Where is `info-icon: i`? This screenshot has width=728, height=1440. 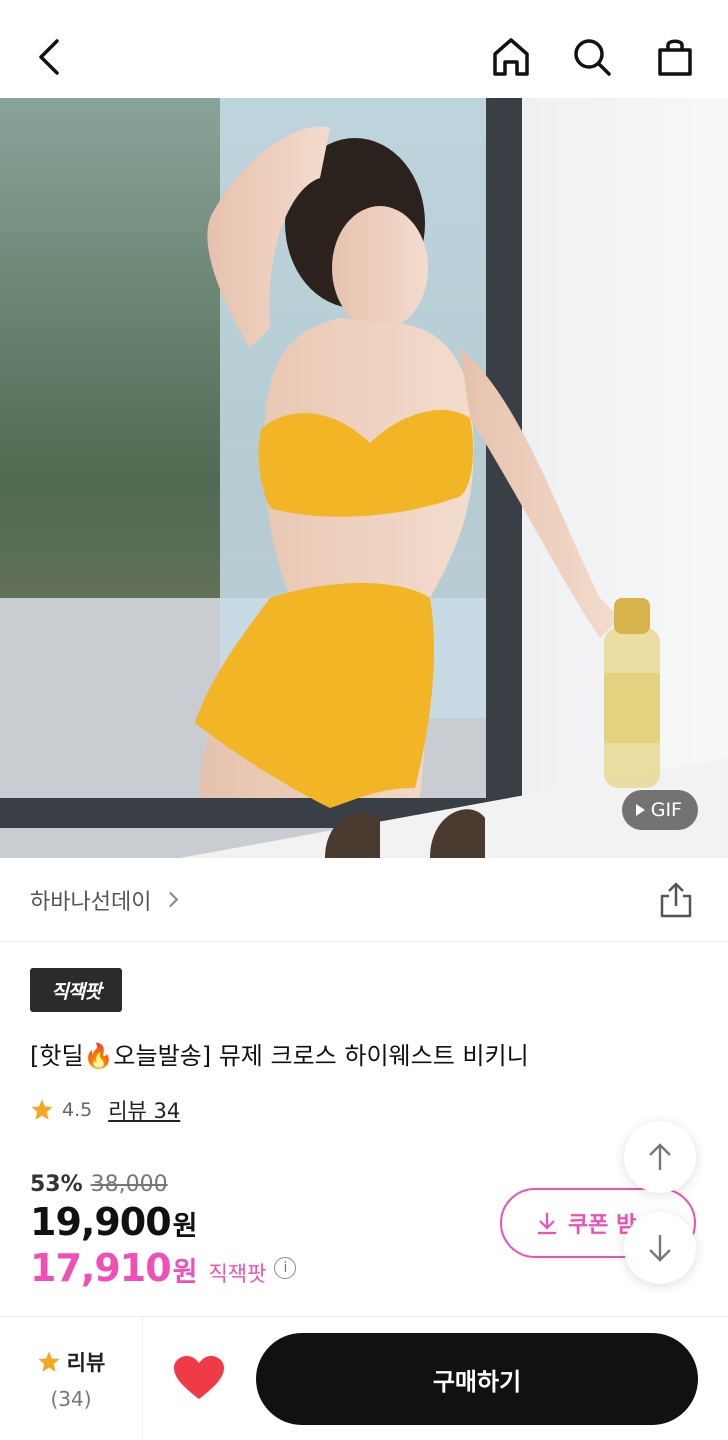 info-icon: i is located at coordinates (285, 1268).